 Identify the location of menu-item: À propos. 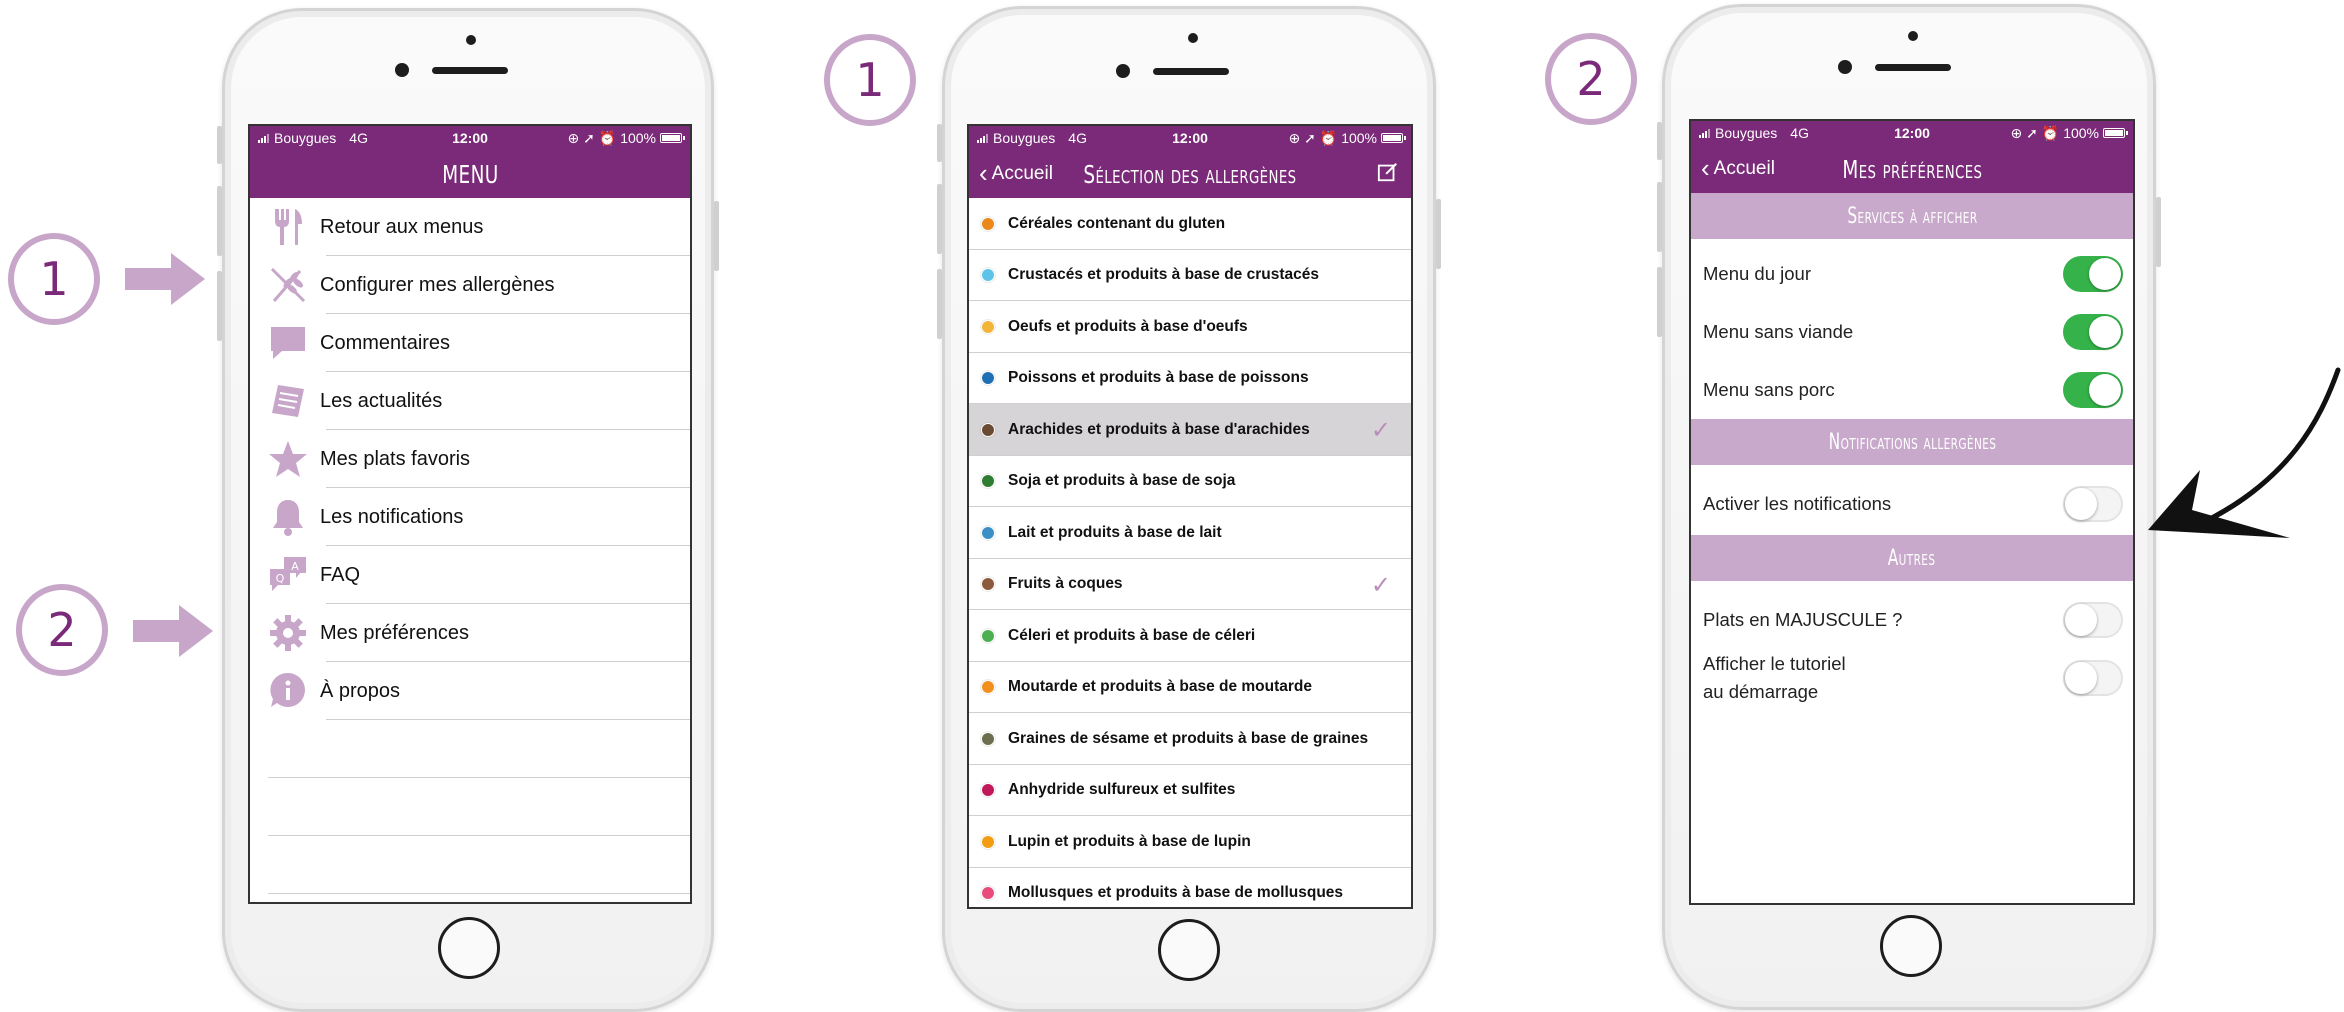
(470, 691).